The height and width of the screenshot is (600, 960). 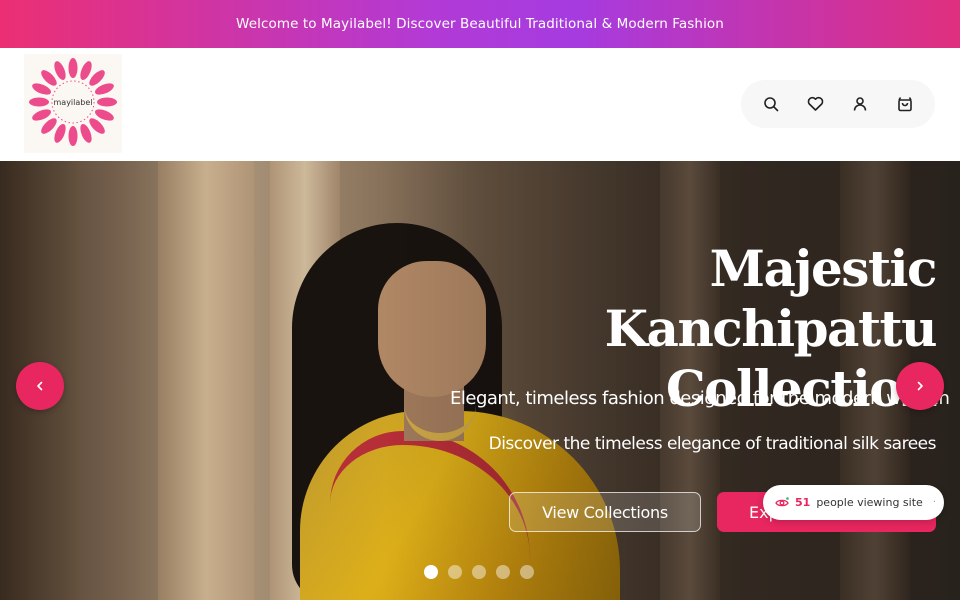 What do you see at coordinates (869, 502) in the screenshot?
I see `viewer-label: people viewing site` at bounding box center [869, 502].